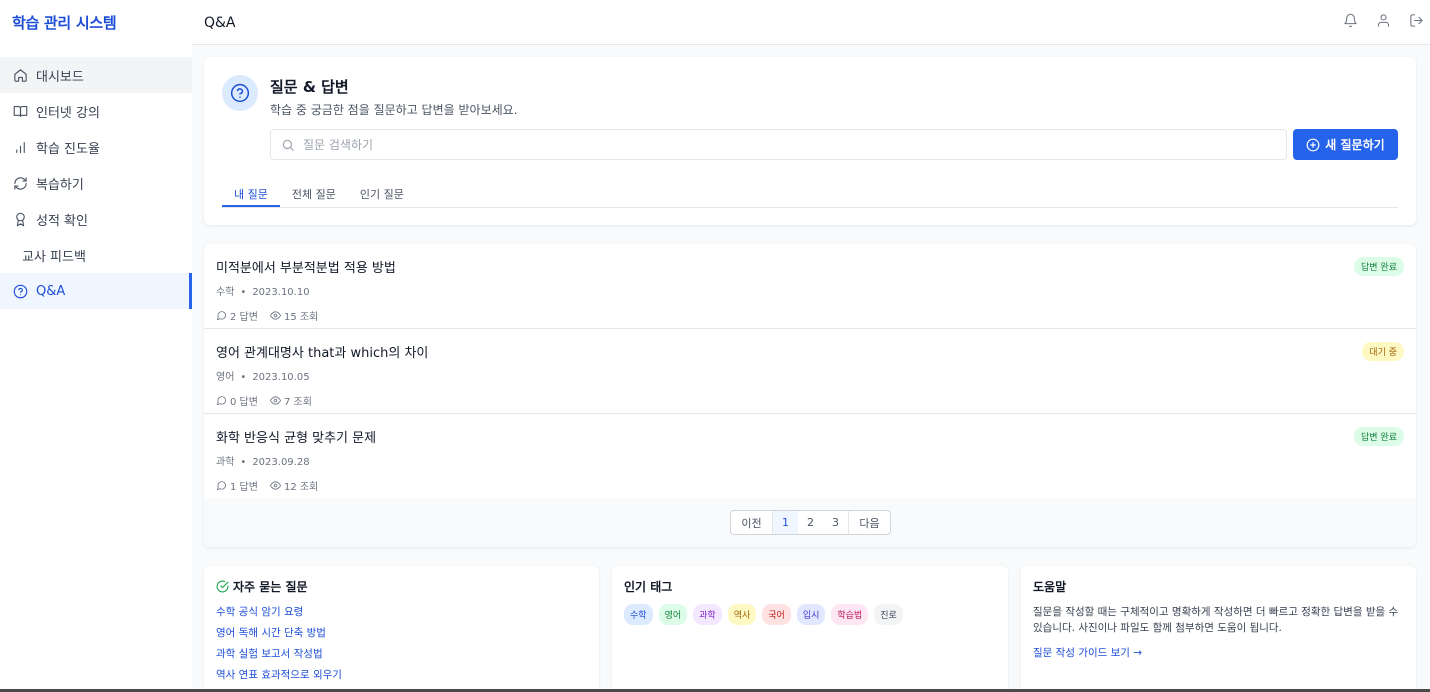  I want to click on tag-chip: 진로, so click(888, 614).